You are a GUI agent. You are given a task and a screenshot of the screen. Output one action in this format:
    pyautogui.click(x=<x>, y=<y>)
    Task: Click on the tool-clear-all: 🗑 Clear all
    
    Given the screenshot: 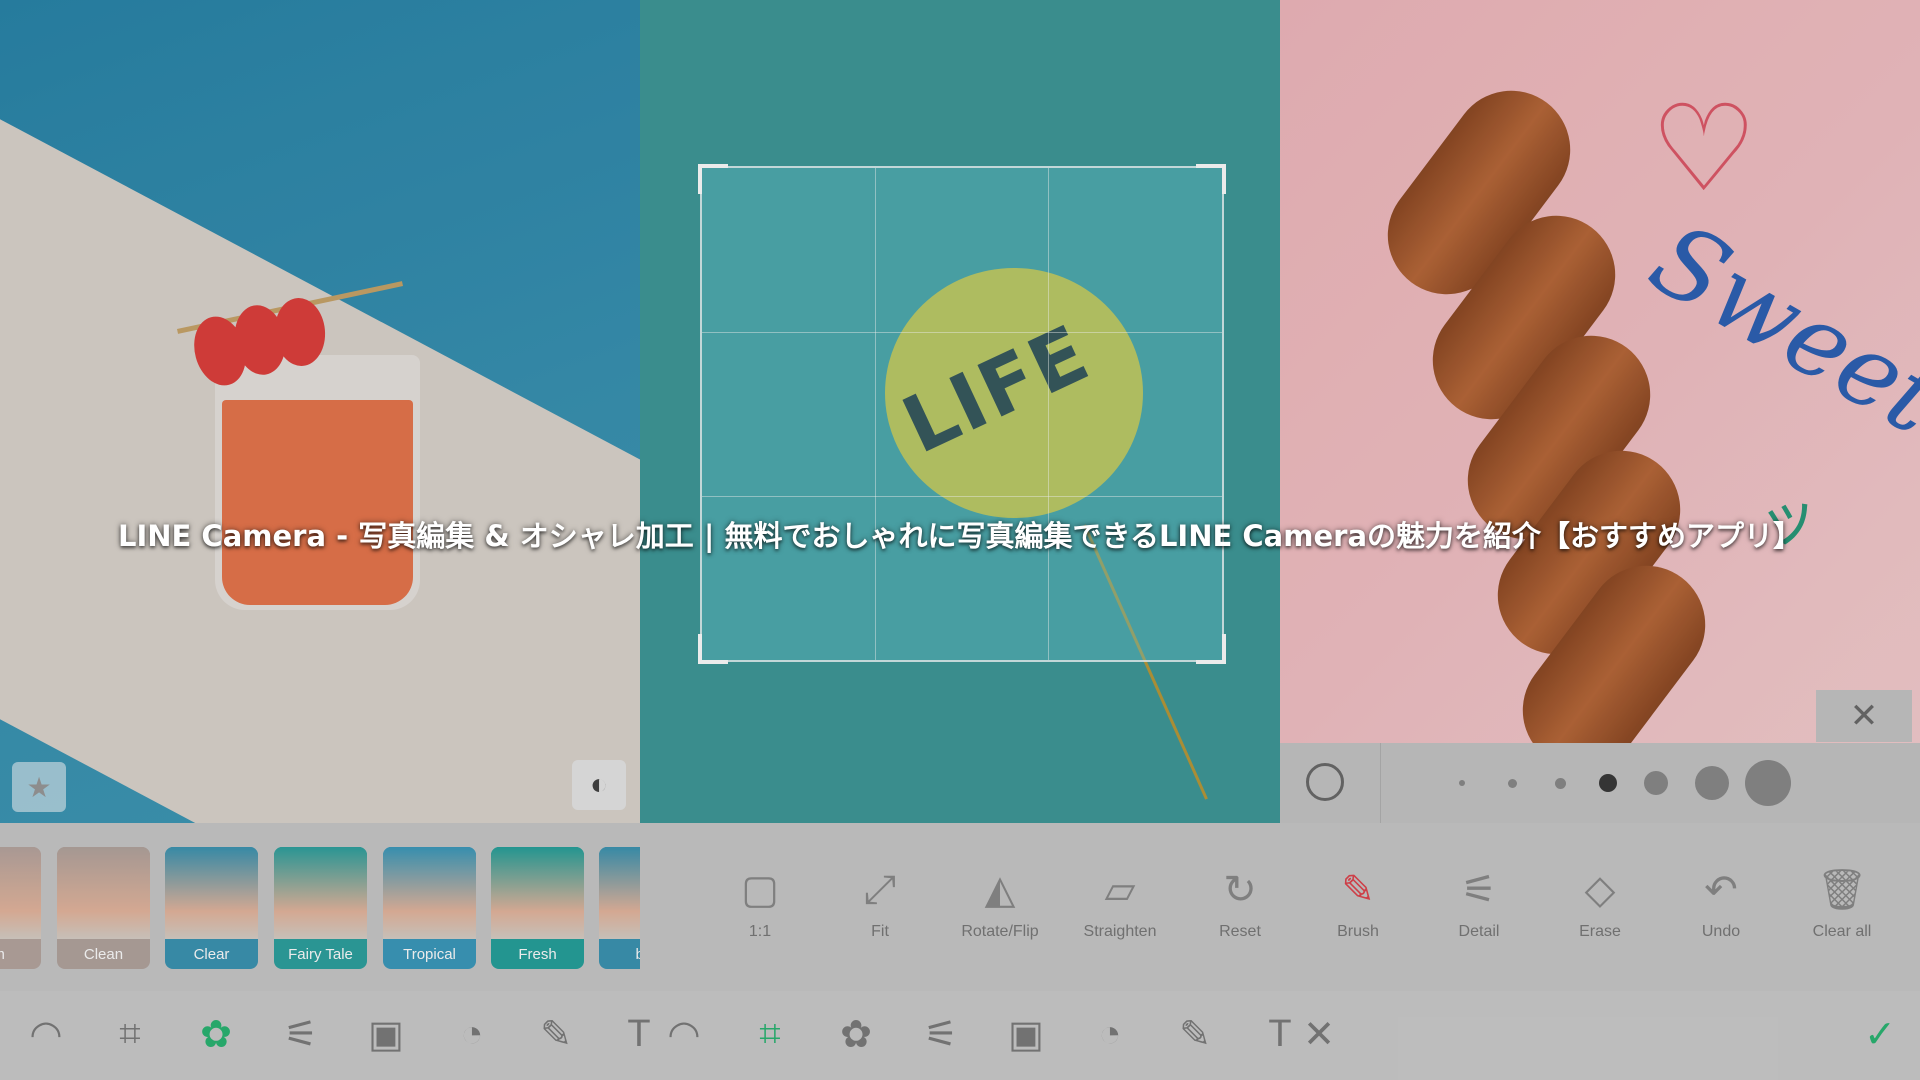 What is the action you would take?
    pyautogui.click(x=1842, y=904)
    